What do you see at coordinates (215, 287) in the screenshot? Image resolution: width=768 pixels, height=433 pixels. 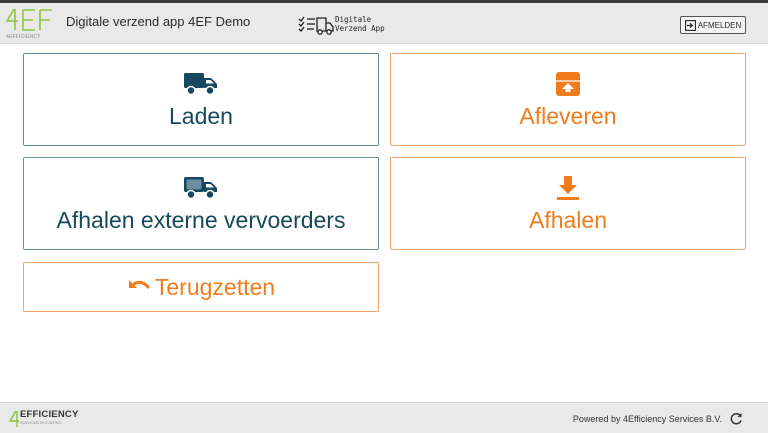 I see `terugzetten-label: Terugzetten` at bounding box center [215, 287].